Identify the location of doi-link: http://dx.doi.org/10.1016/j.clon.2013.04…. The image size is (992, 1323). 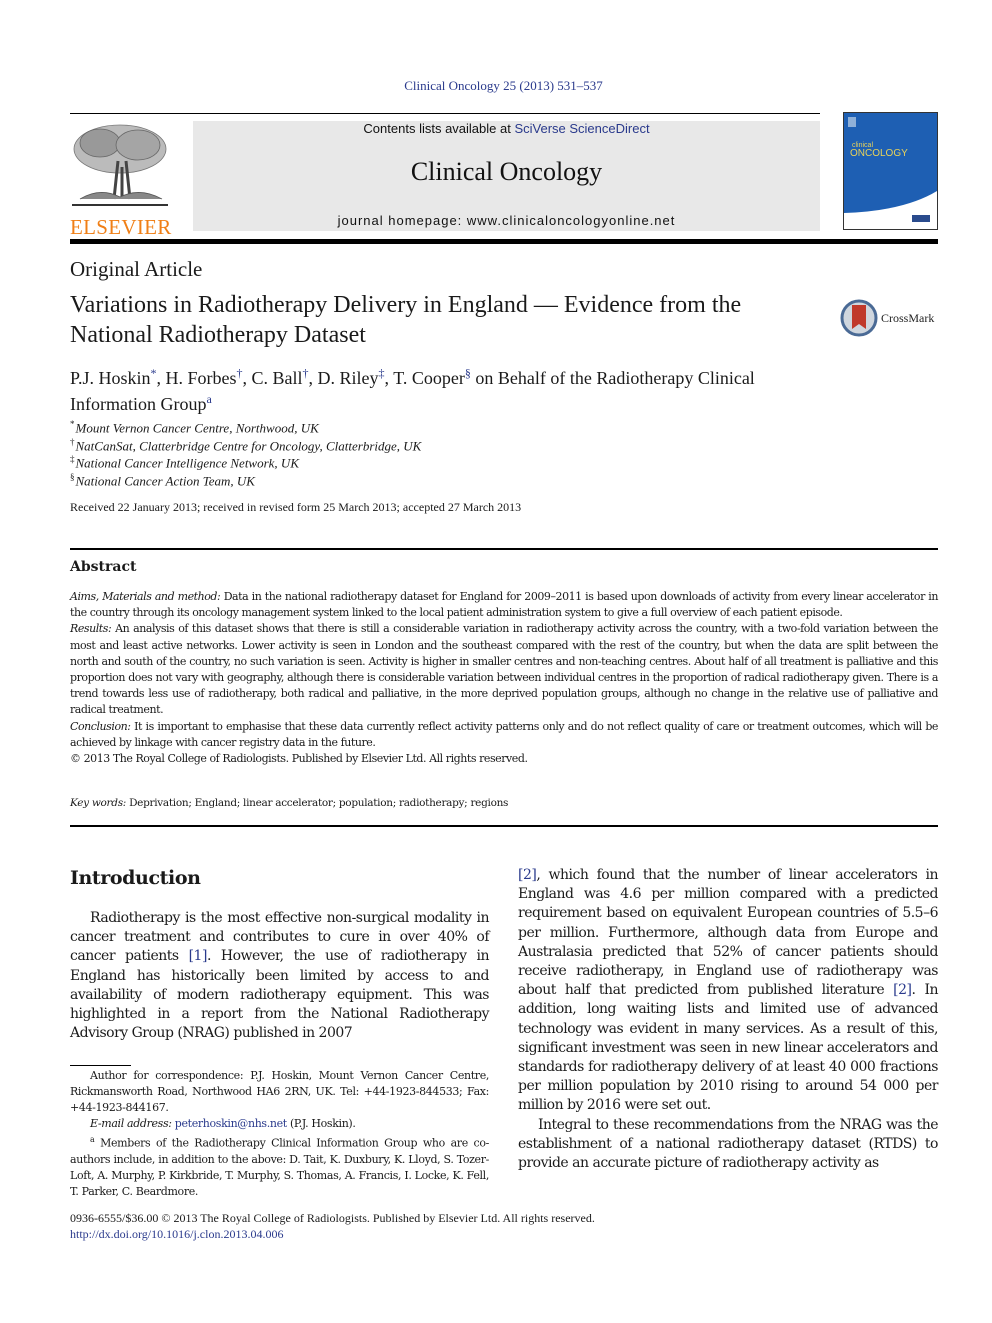
(332, 1234).